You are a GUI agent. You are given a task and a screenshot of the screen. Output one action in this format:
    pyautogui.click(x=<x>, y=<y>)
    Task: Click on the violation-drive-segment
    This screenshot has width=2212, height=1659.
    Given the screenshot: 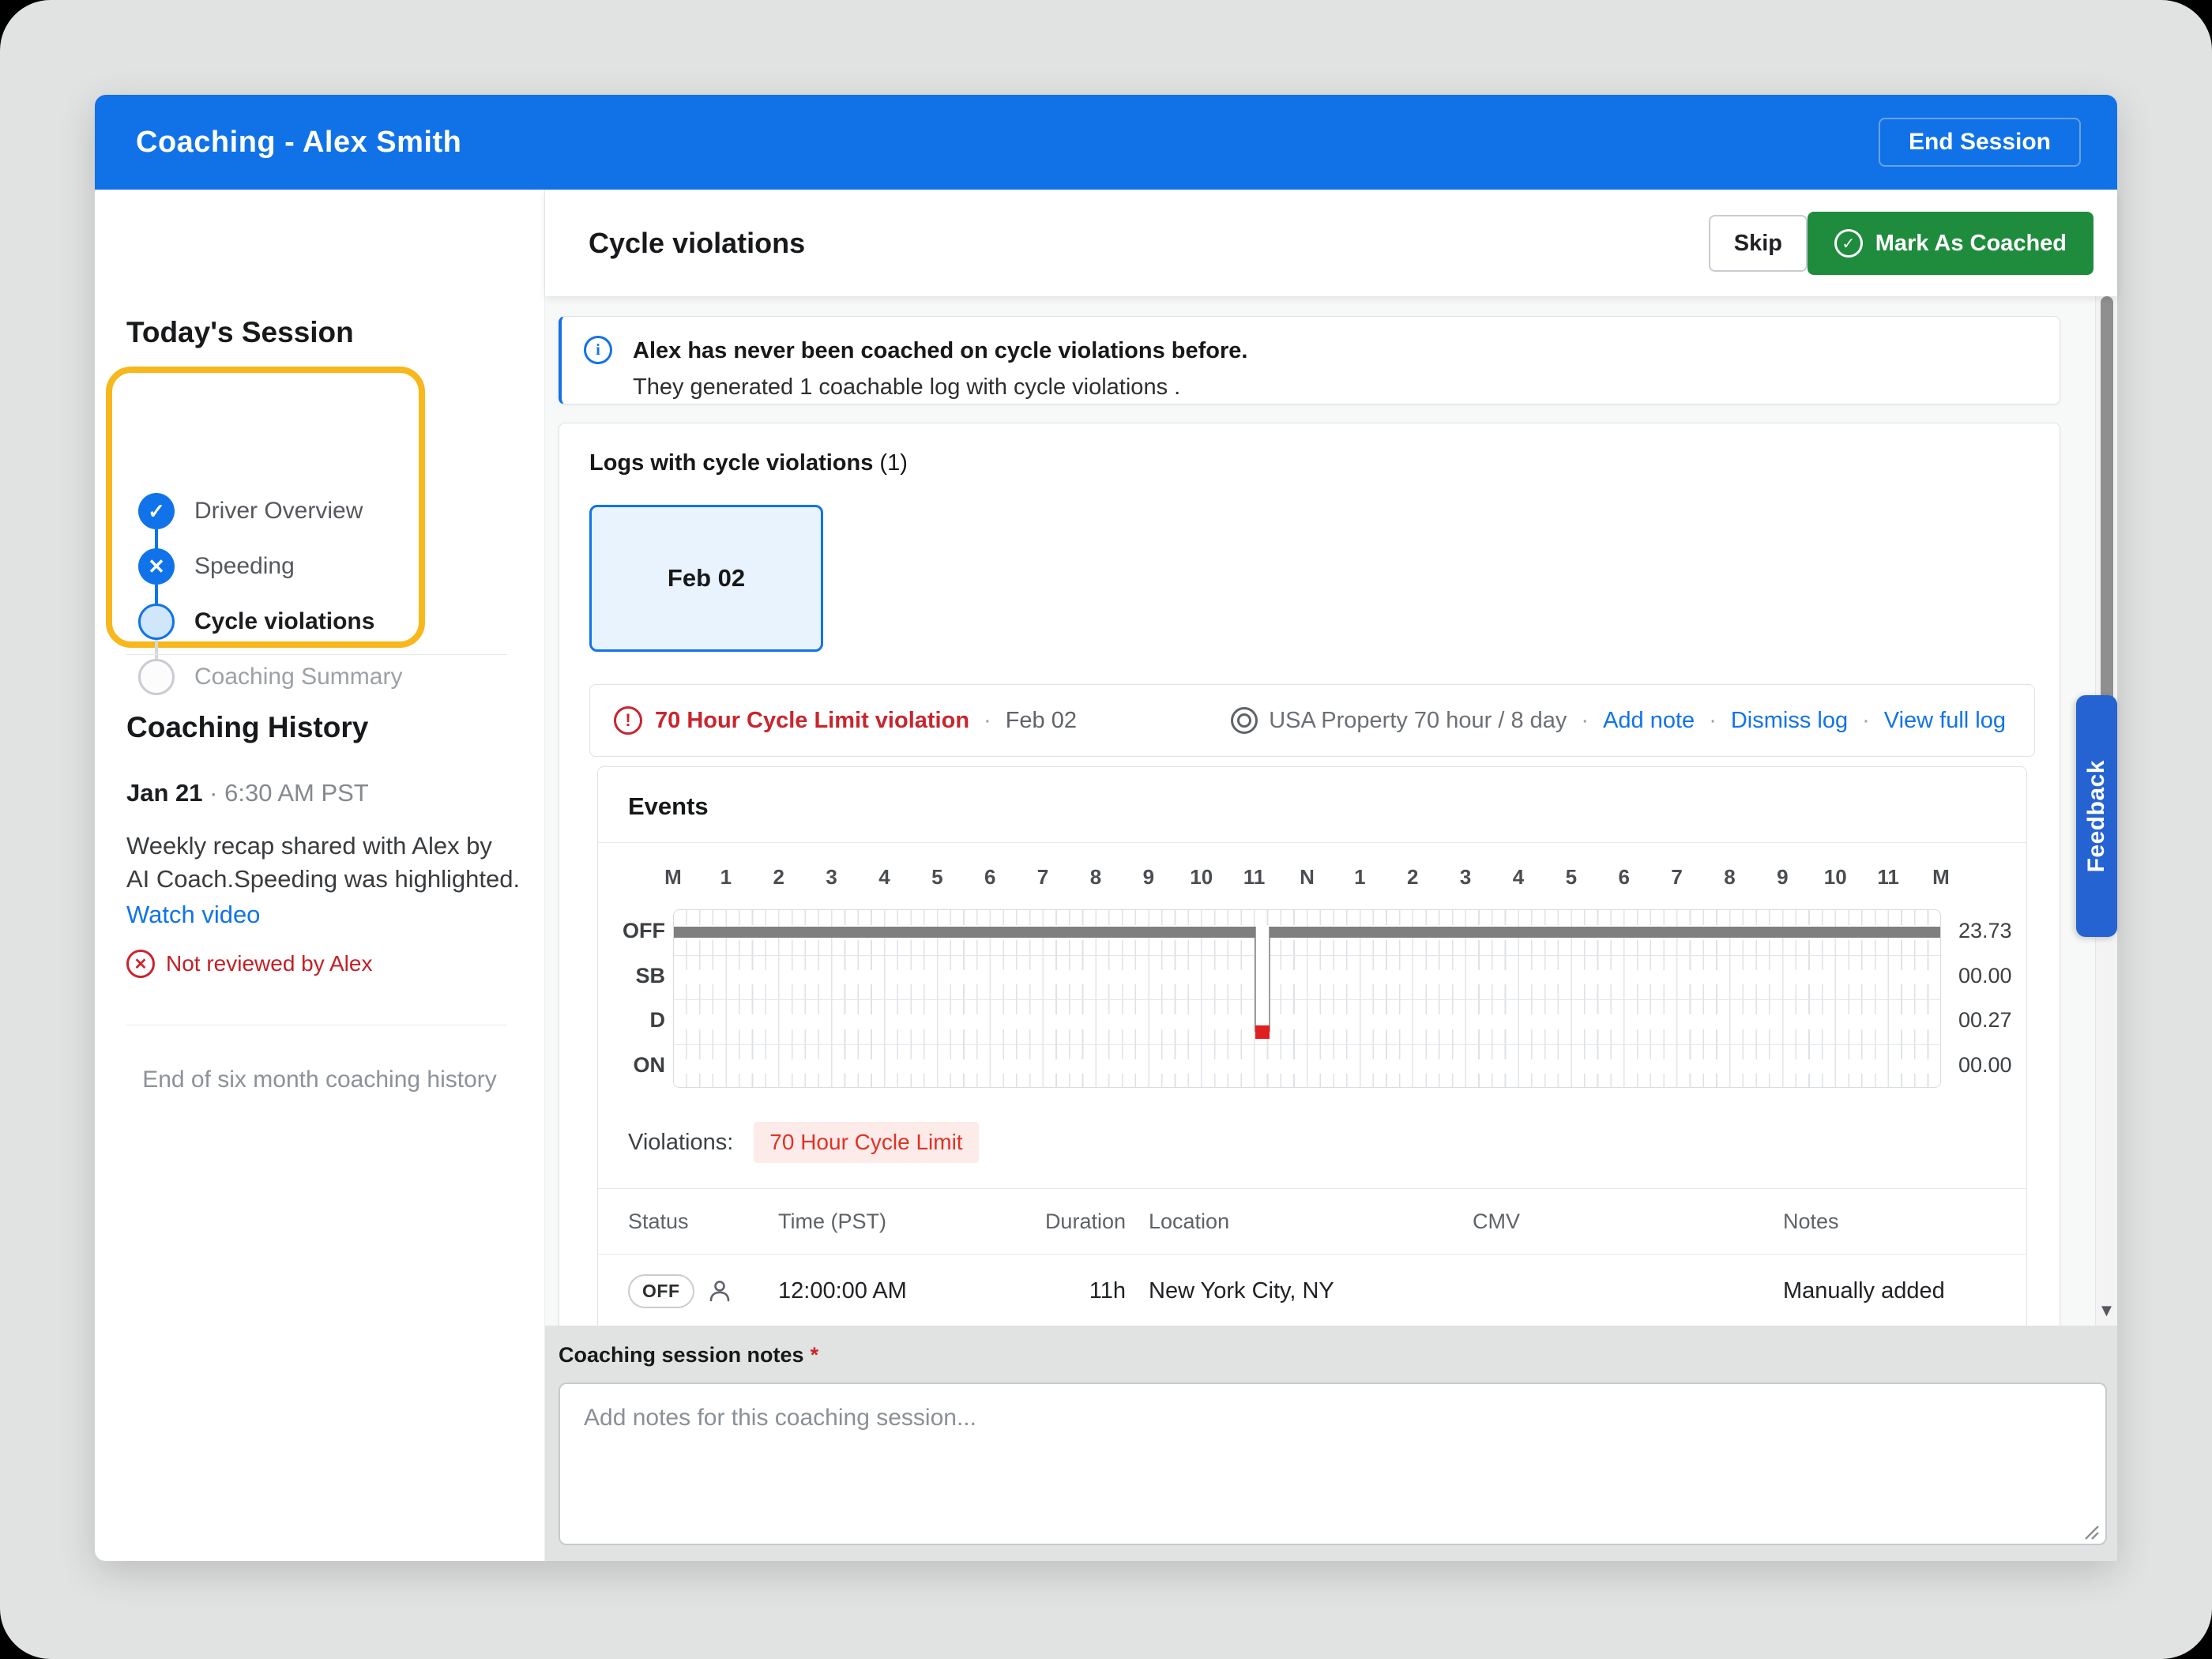 What is the action you would take?
    pyautogui.click(x=1262, y=1032)
    